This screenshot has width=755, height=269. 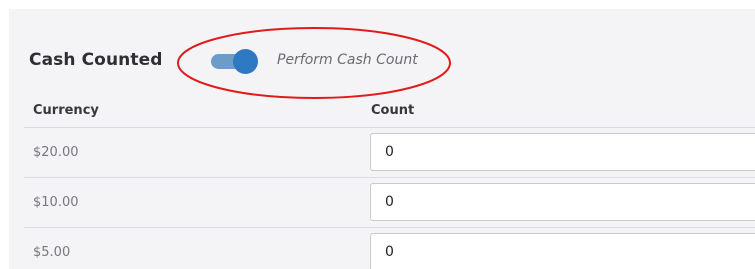 I want to click on currency-label: $20.00, so click(x=56, y=152).